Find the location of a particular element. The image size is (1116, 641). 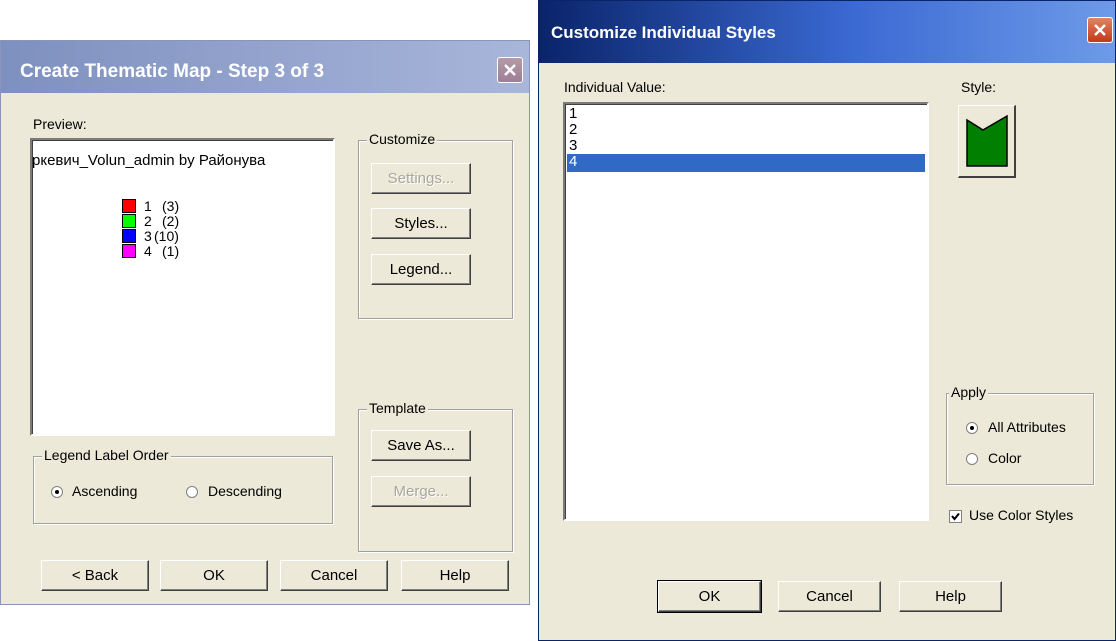

custom-close-button is located at coordinates (1100, 30).